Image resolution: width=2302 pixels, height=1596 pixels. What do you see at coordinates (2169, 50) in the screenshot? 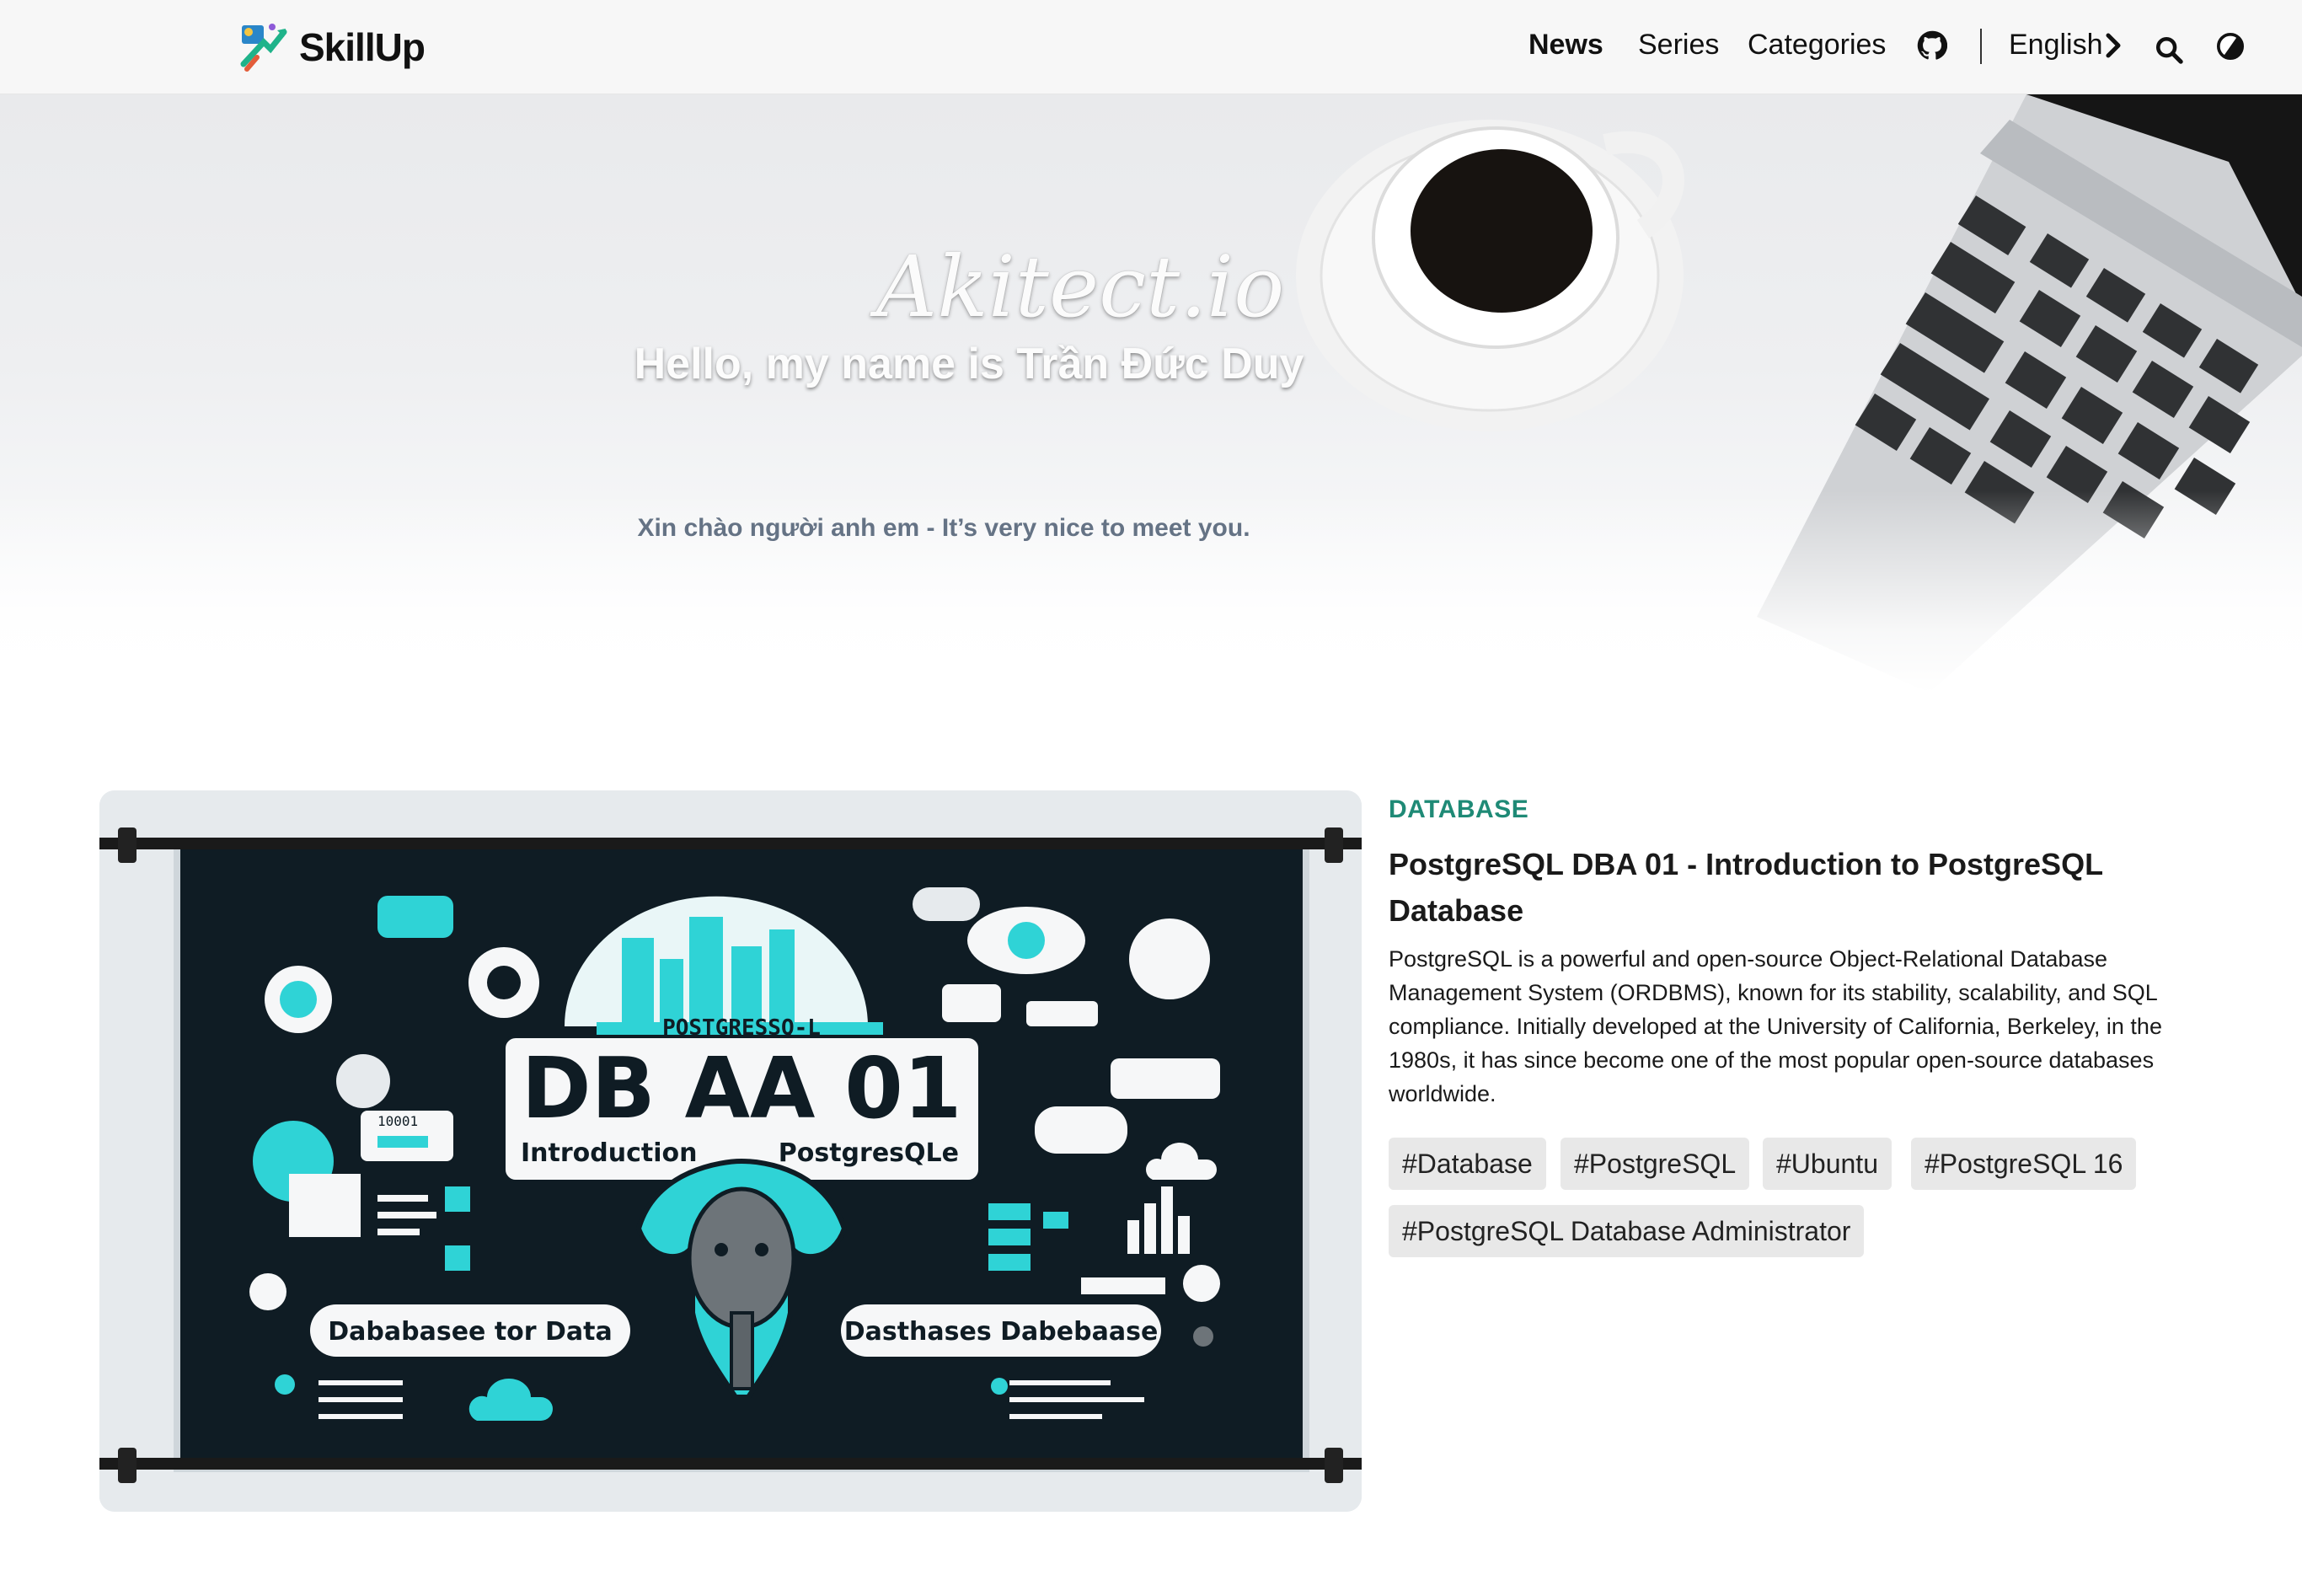
I see `search-icon` at bounding box center [2169, 50].